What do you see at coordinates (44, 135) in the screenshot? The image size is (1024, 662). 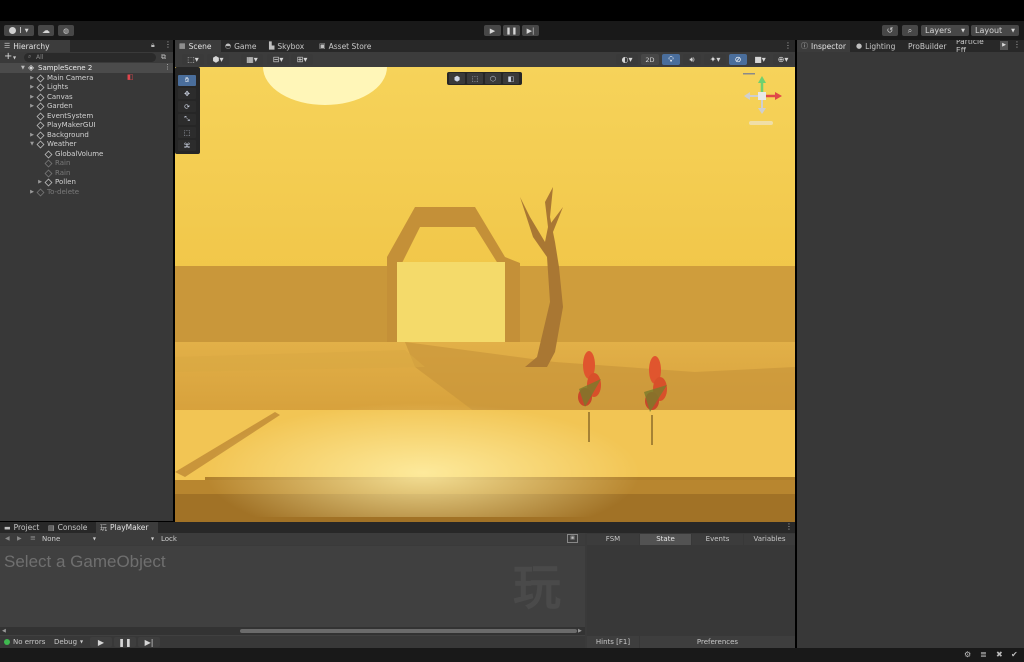 I see `hierarchy-item: ▶ Background` at bounding box center [44, 135].